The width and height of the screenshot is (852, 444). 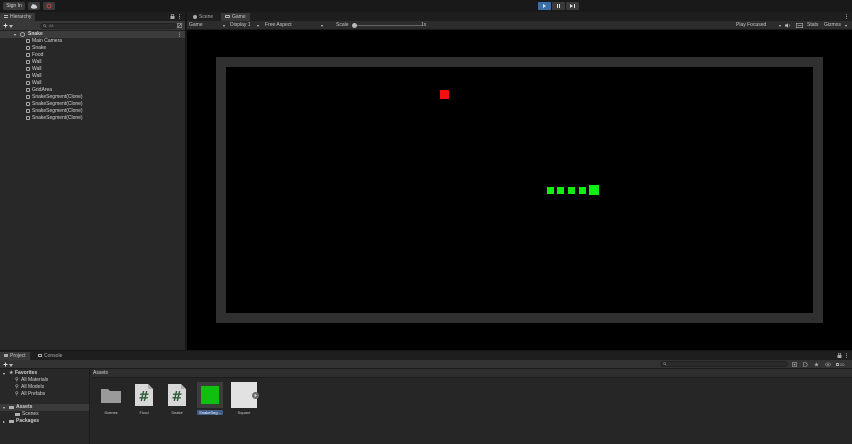 What do you see at coordinates (37, 69) in the screenshot?
I see `hierarchy-item-label: Wall` at bounding box center [37, 69].